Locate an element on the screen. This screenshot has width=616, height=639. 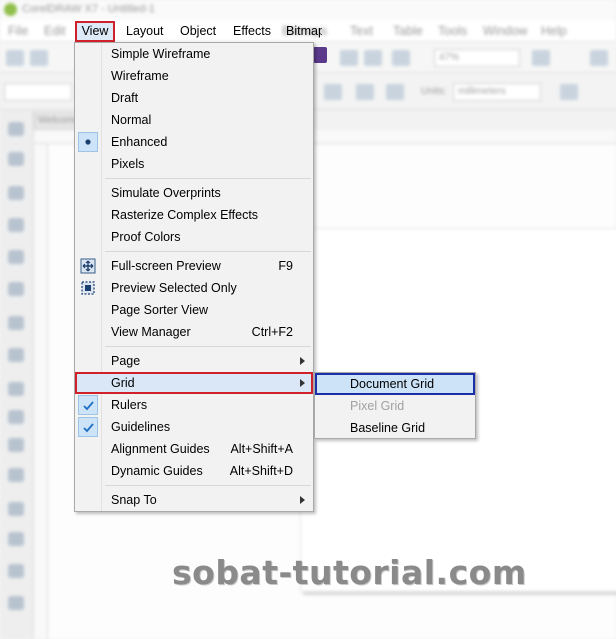
polygon-tool-icon is located at coordinates (16, 389).